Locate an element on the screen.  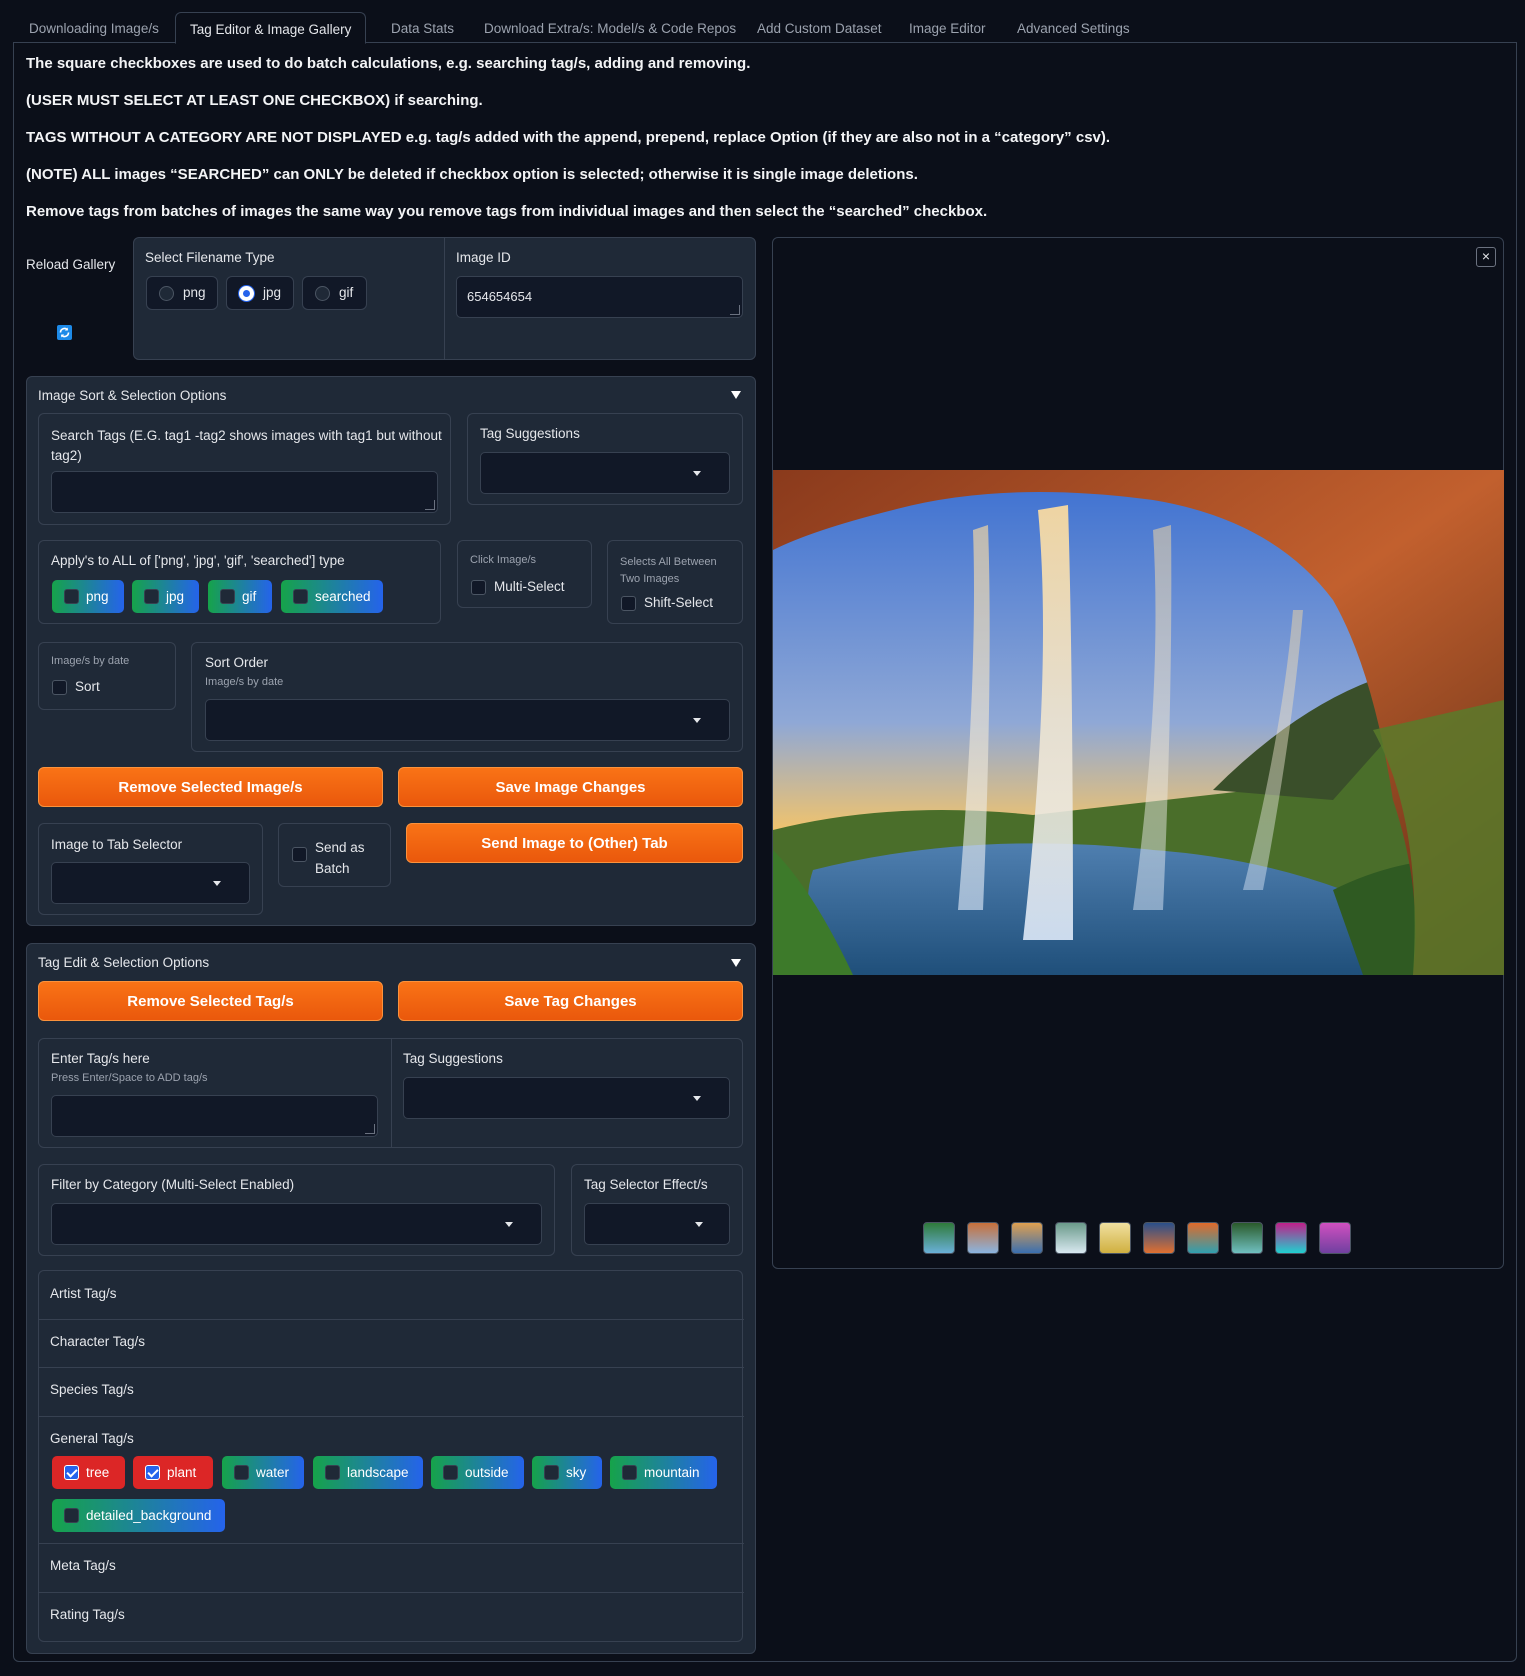
tag-suggestions-dropdown is located at coordinates (605, 473).